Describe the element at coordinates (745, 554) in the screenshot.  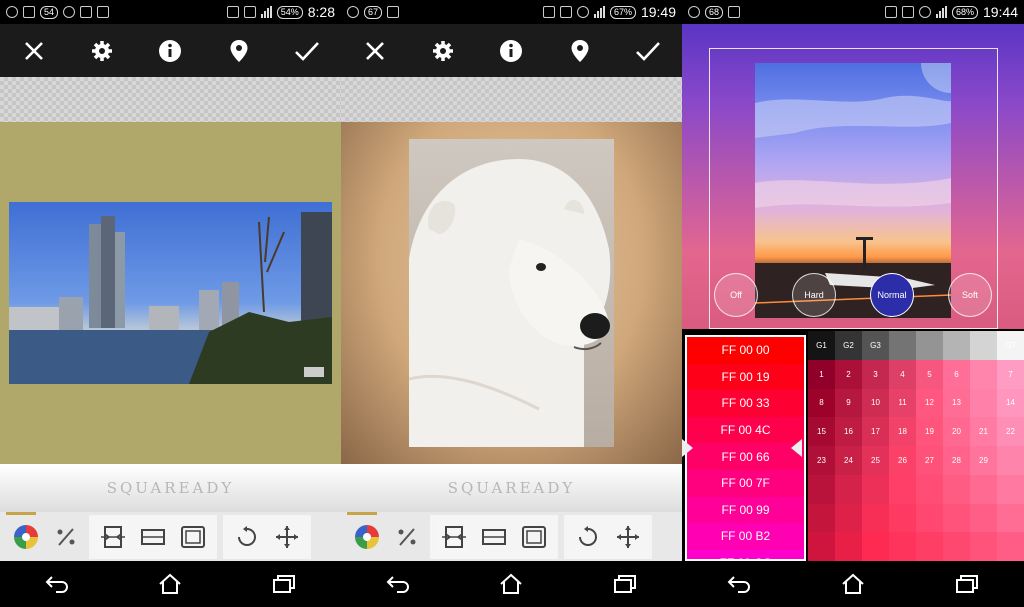
I see `hex-color-item: FF 00 CC` at that location.